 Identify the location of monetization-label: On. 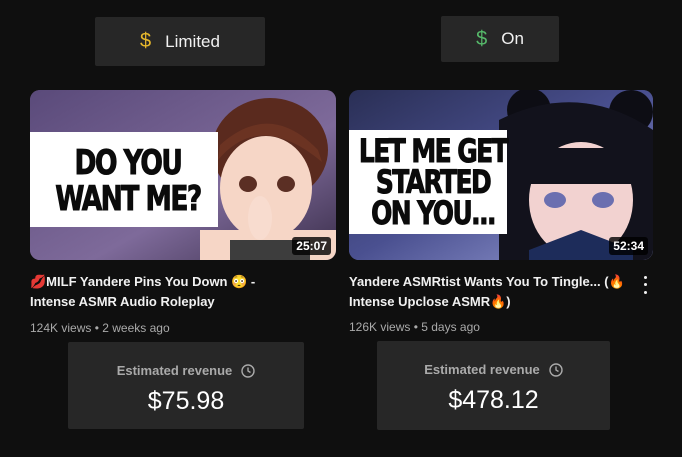
(512, 38).